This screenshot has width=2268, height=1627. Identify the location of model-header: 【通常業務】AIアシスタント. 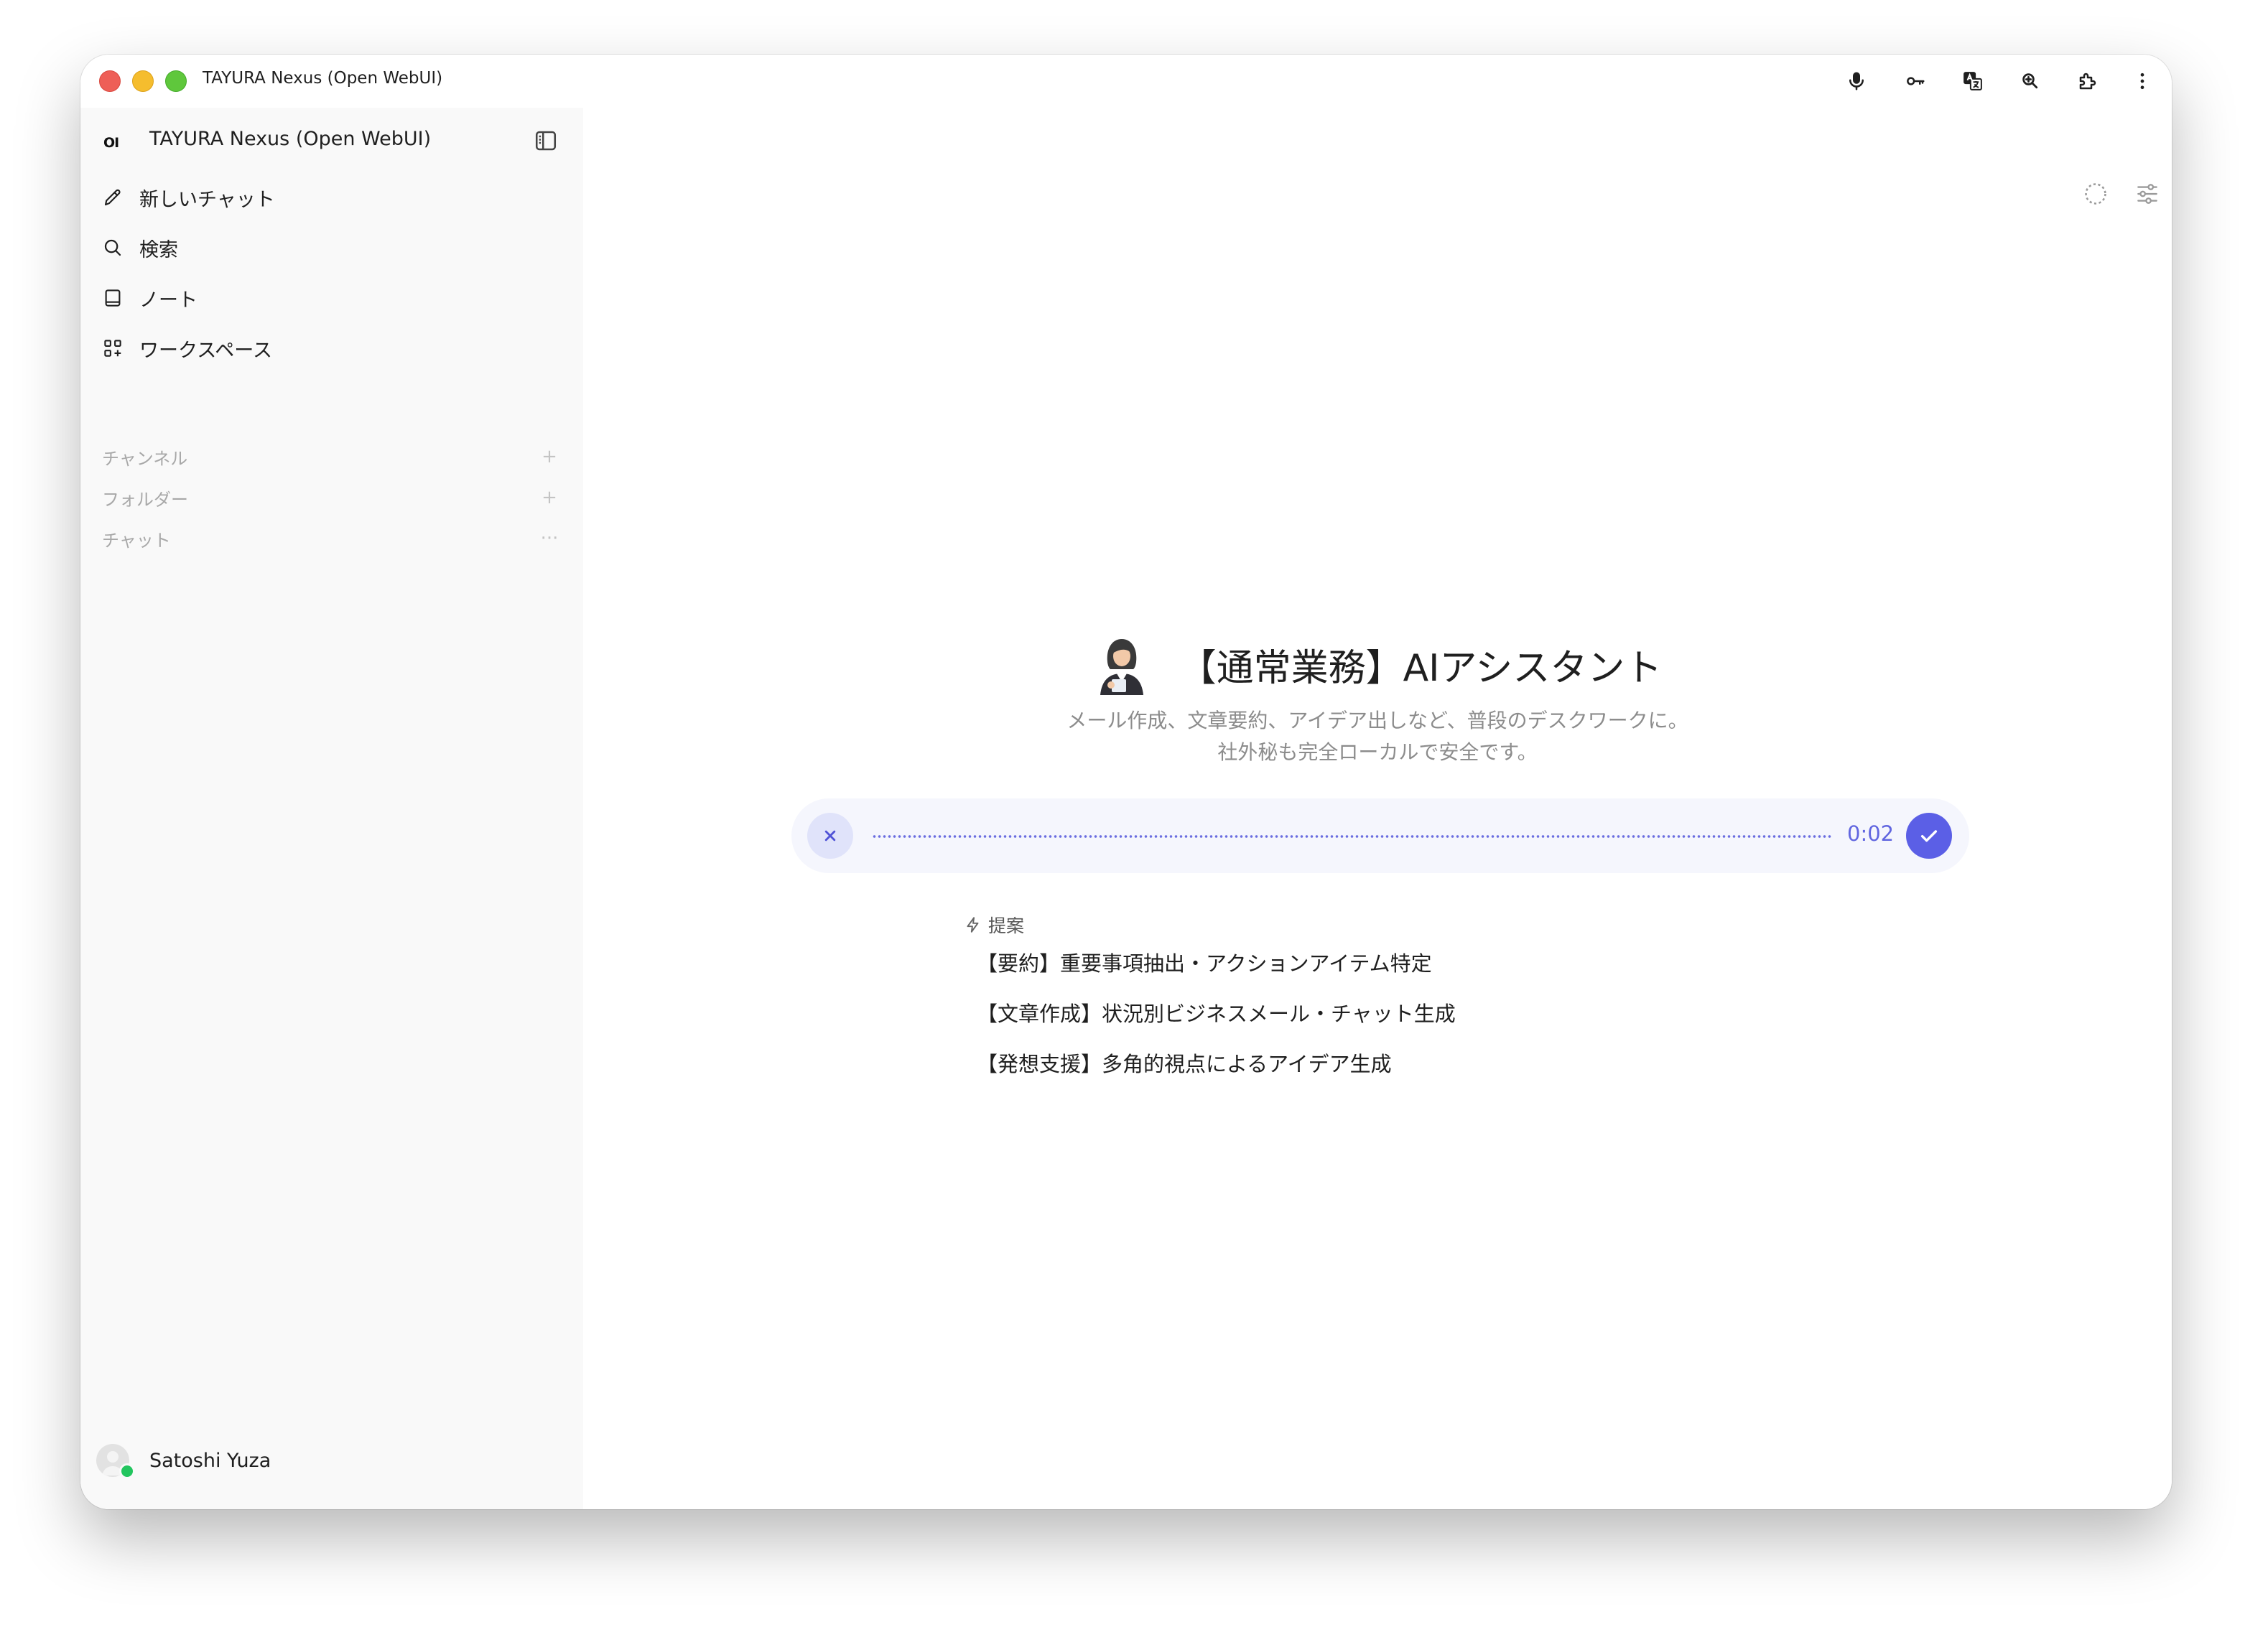
(1377, 664).